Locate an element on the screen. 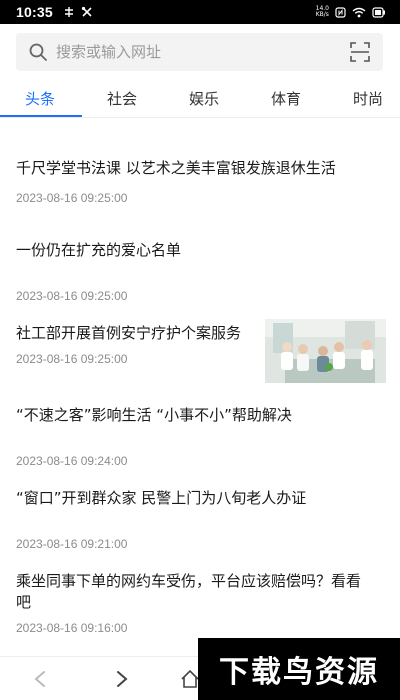 The image size is (400, 700). search-input is located at coordinates (202, 52).